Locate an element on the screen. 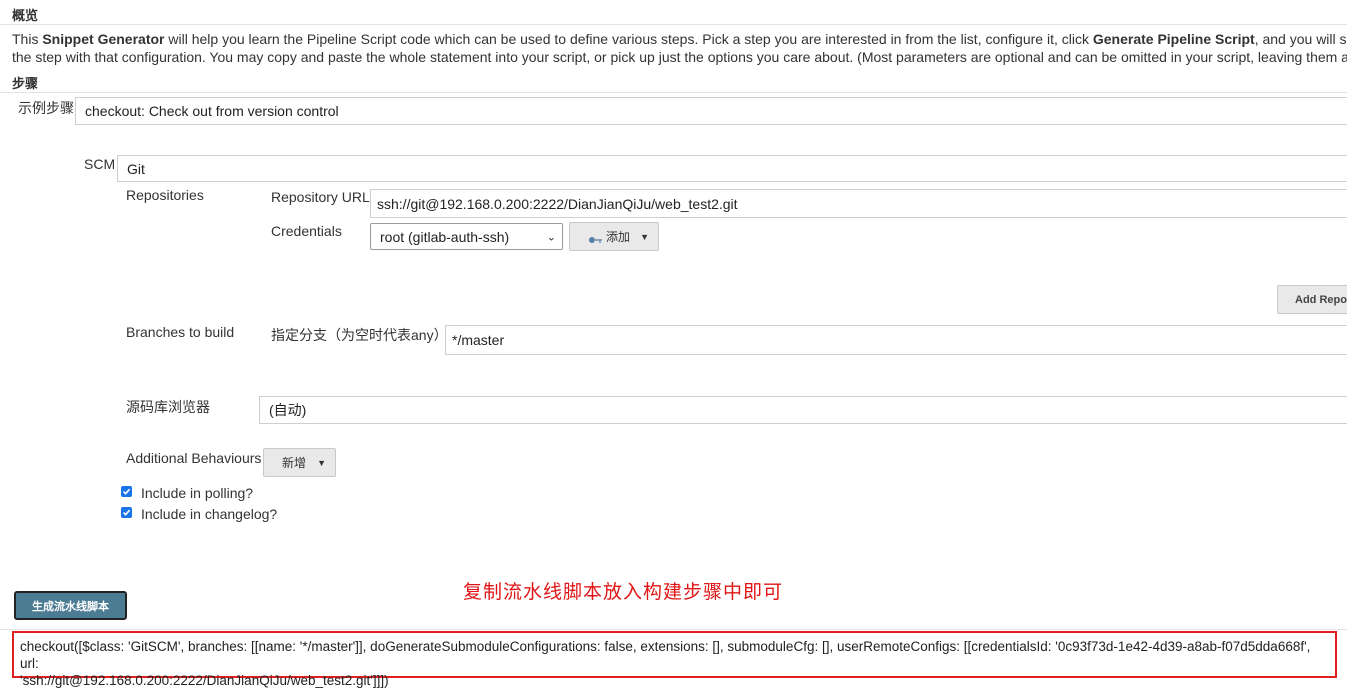  repositories-label: Repositories is located at coordinates (165, 195).